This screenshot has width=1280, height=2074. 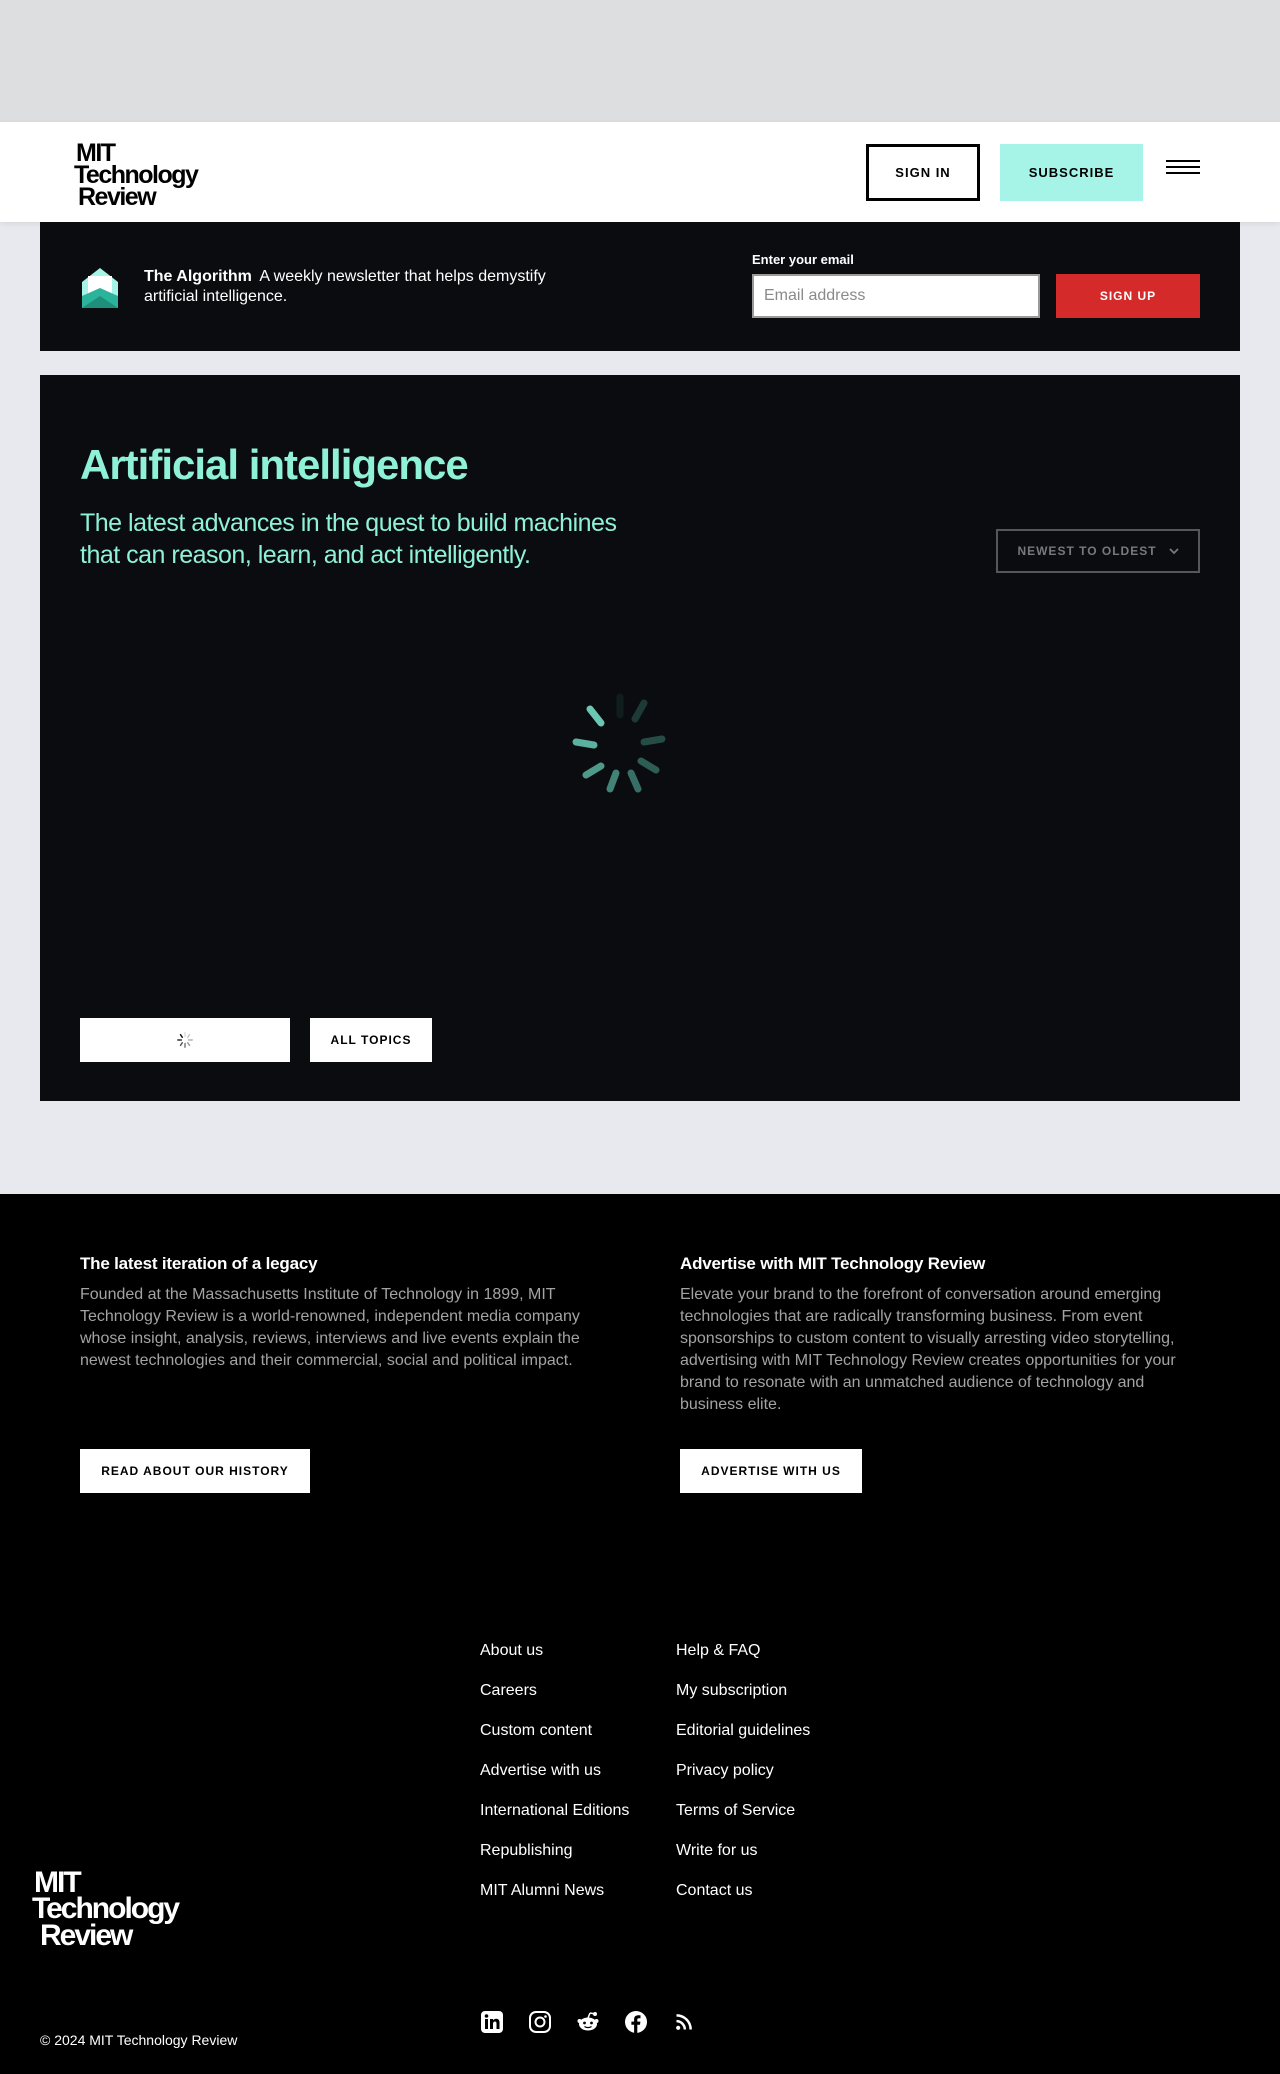 I want to click on reddit-icon, so click(x=588, y=2022).